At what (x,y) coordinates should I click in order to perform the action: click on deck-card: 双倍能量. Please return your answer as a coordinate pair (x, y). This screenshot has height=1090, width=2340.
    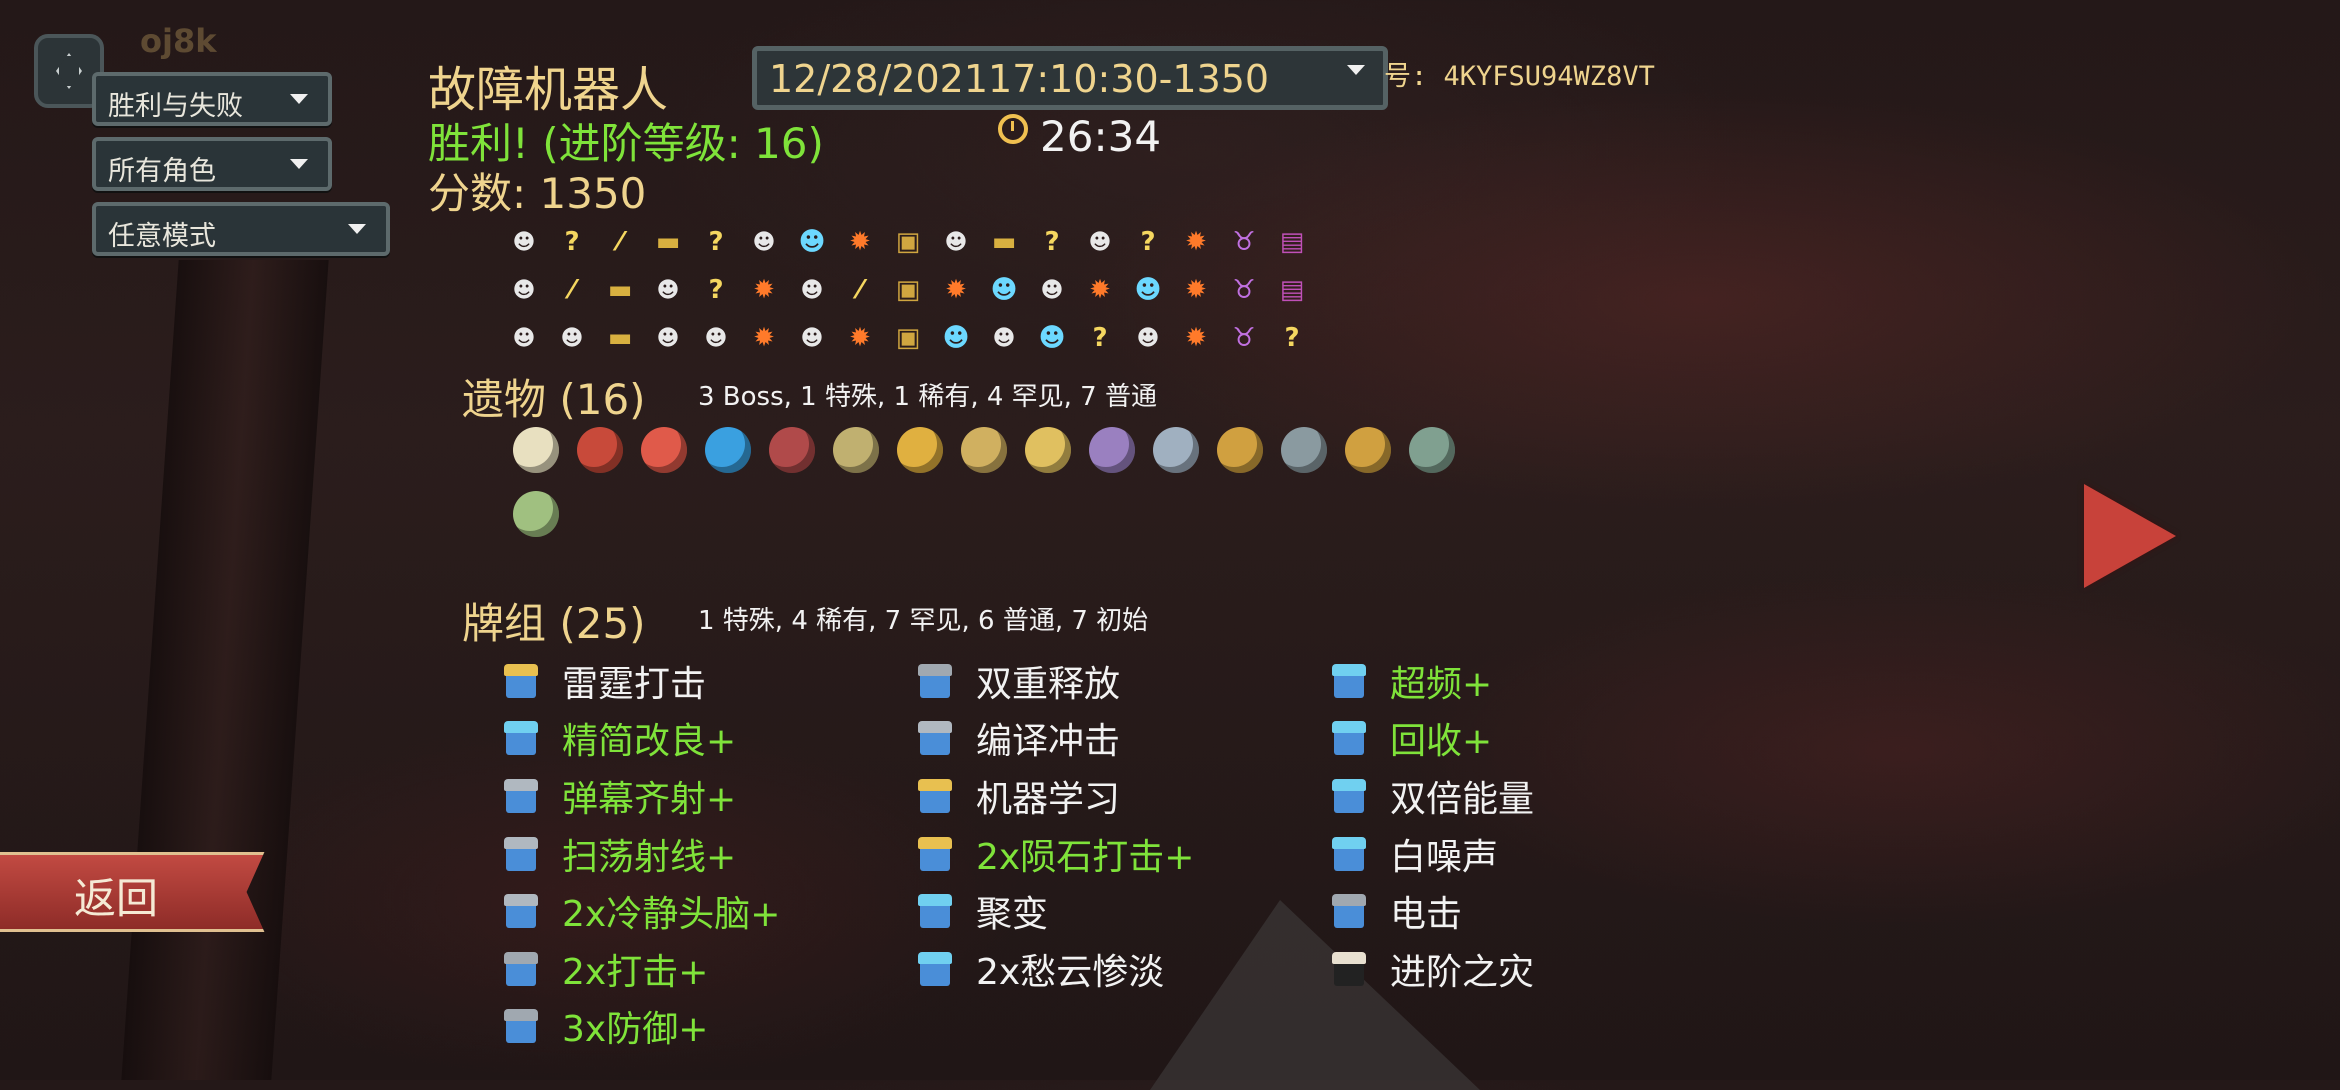
    Looking at the image, I should click on (1433, 796).